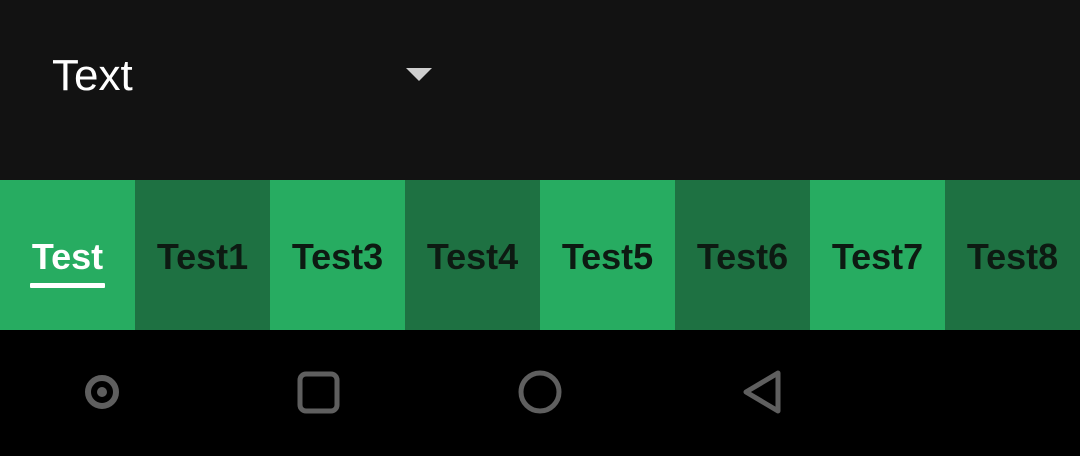  Describe the element at coordinates (92, 75) in the screenshot. I see `dropdown-selected-value: Text` at that location.